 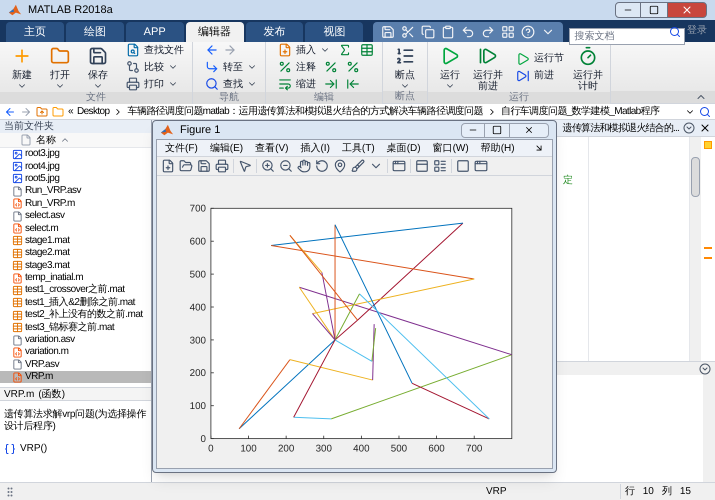 I want to click on line-label: 行, so click(x=629, y=492).